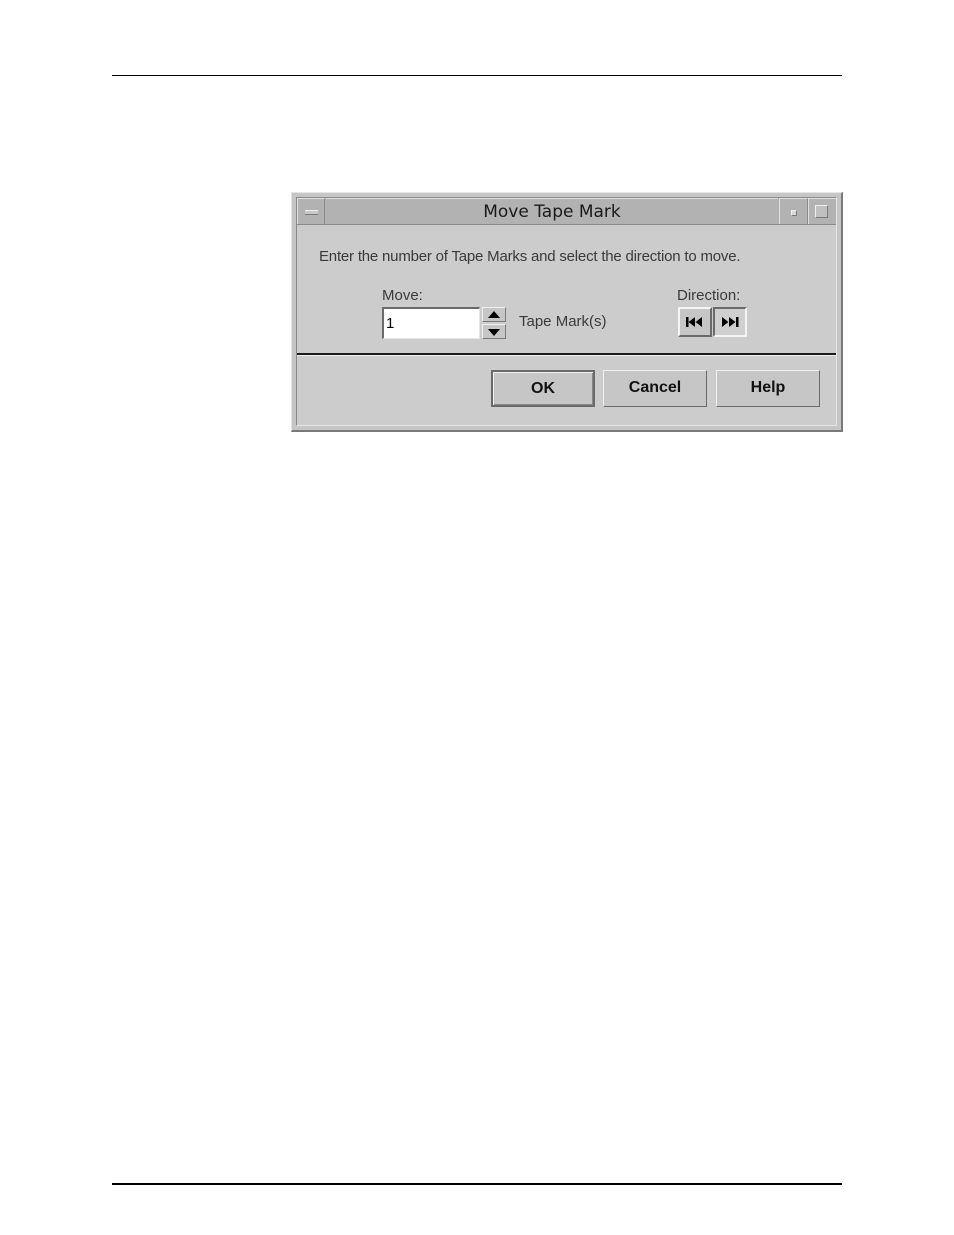  I want to click on increment-button, so click(494, 314).